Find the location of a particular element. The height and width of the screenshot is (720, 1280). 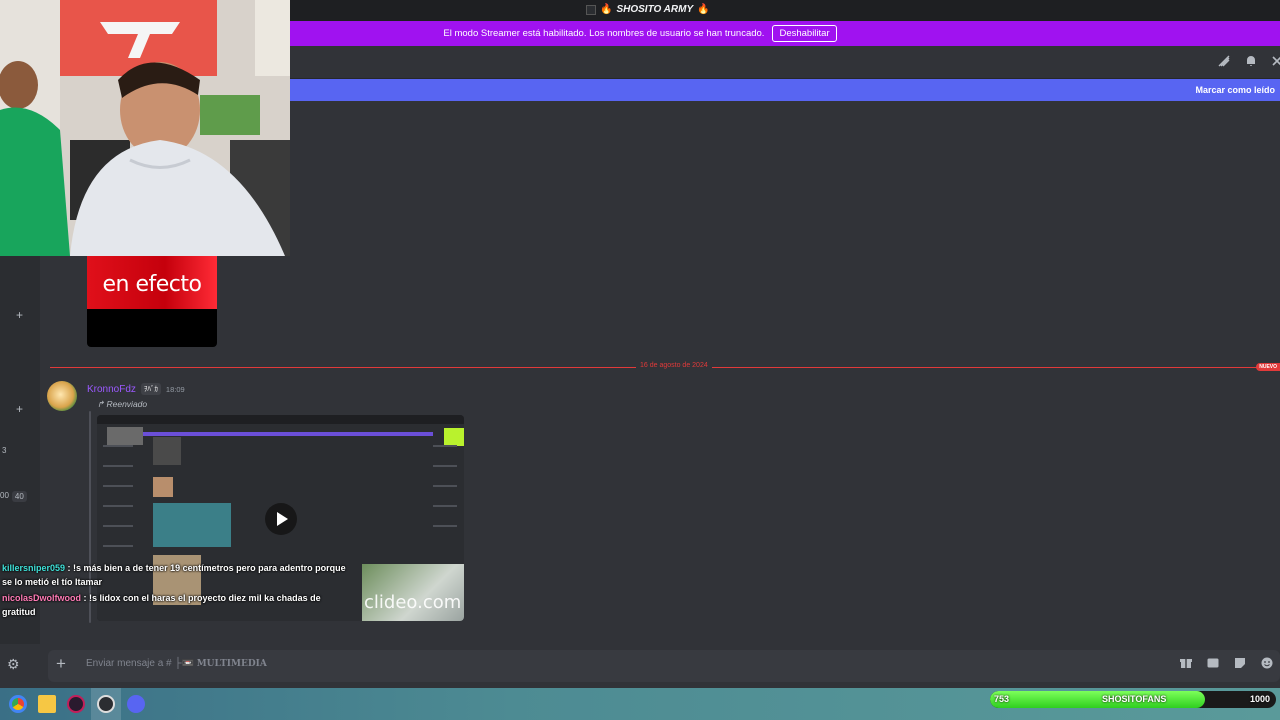

threads-icon is located at coordinates (1224, 61).